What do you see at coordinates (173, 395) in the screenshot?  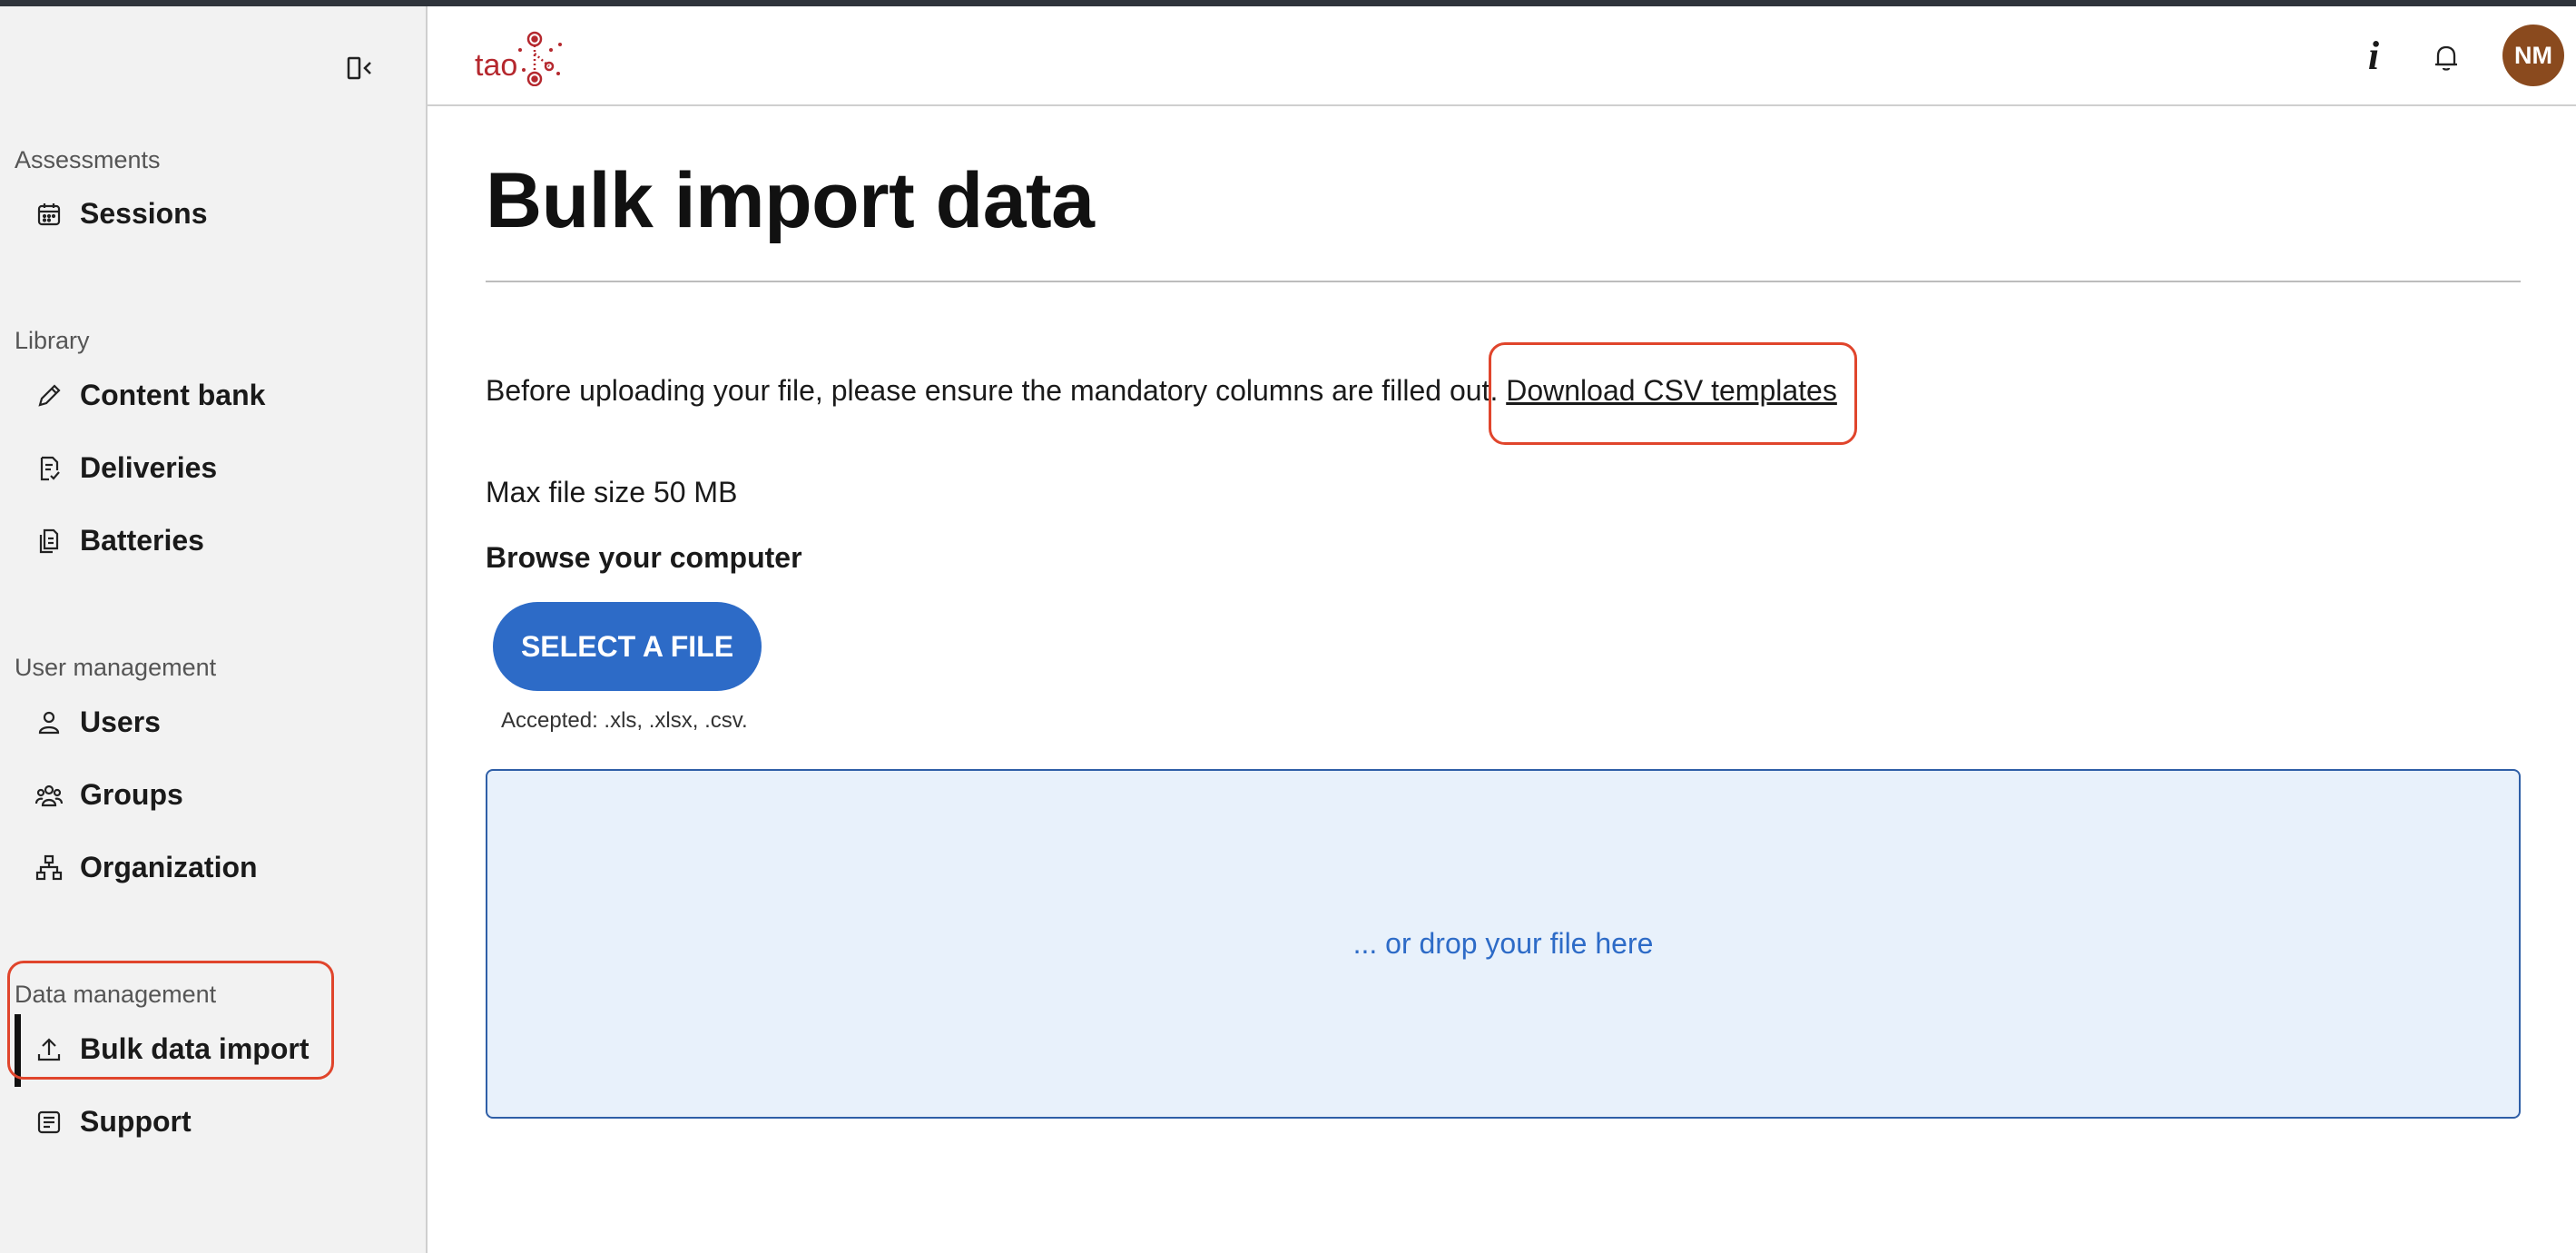 I see `sidebar-item-label: Content bank` at bounding box center [173, 395].